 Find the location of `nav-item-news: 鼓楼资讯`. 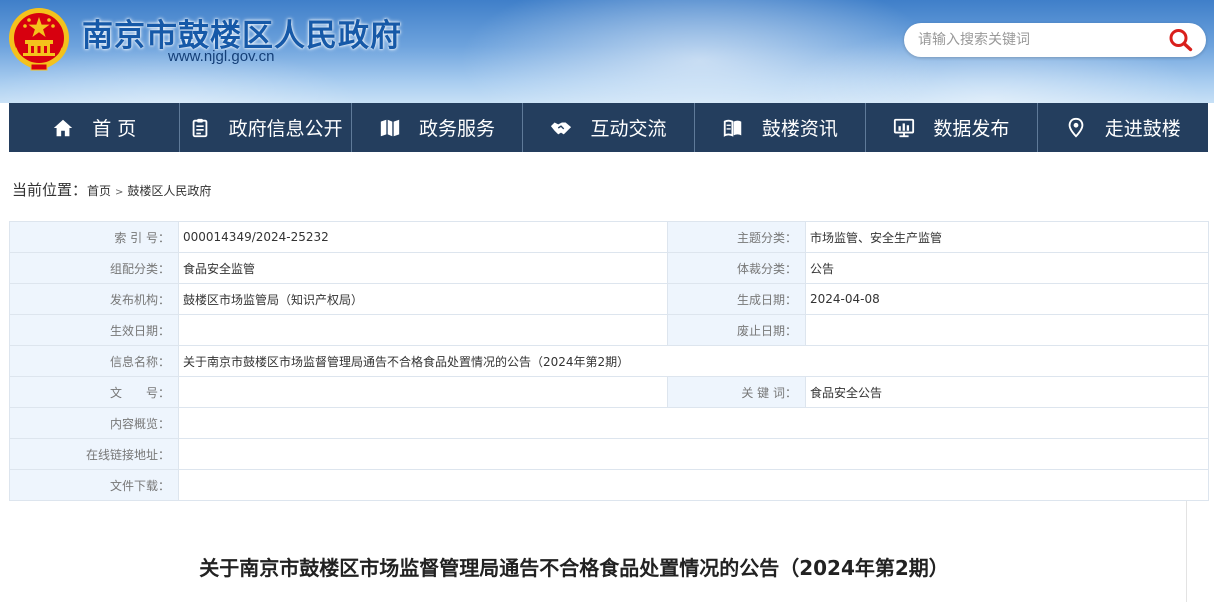

nav-item-news: 鼓楼资讯 is located at coordinates (781, 127).